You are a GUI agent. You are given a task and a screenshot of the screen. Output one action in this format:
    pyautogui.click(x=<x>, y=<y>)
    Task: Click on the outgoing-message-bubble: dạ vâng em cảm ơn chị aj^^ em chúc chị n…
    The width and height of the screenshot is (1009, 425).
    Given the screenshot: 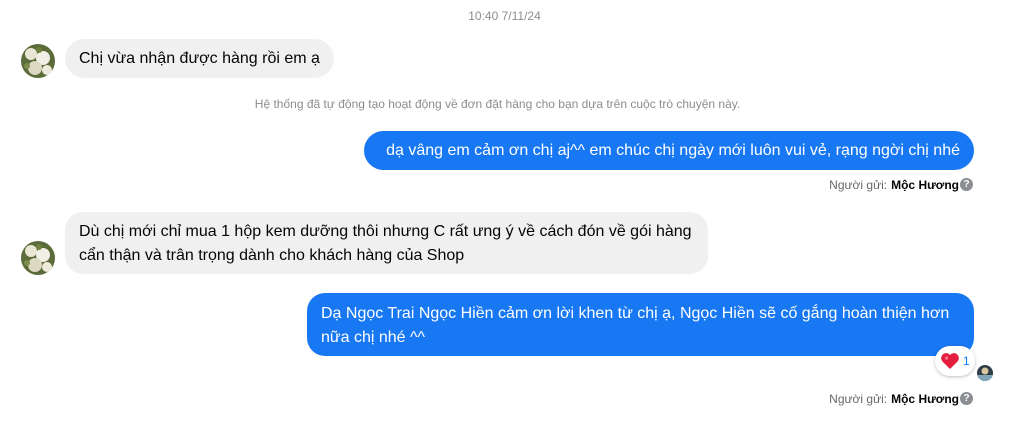 What is the action you would take?
    pyautogui.click(x=669, y=150)
    